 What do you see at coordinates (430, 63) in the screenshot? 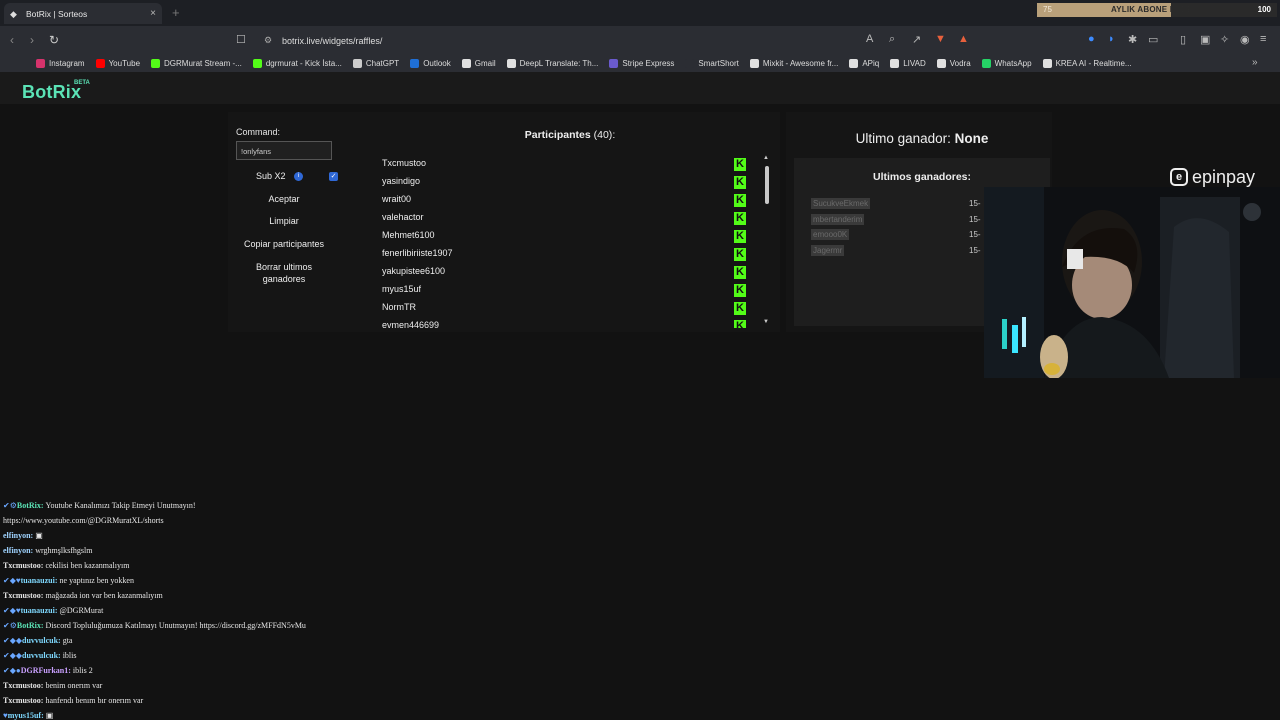
I see `bookmark-item: Outlook` at bounding box center [430, 63].